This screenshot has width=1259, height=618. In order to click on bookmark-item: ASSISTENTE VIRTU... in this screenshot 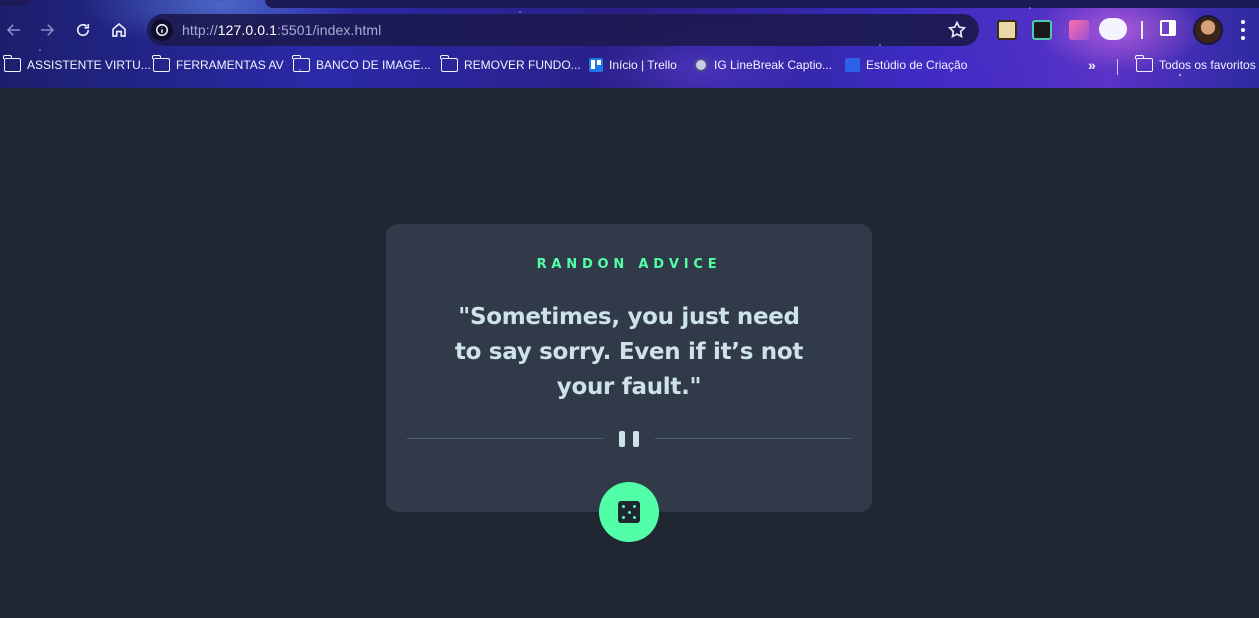, I will do `click(77, 63)`.